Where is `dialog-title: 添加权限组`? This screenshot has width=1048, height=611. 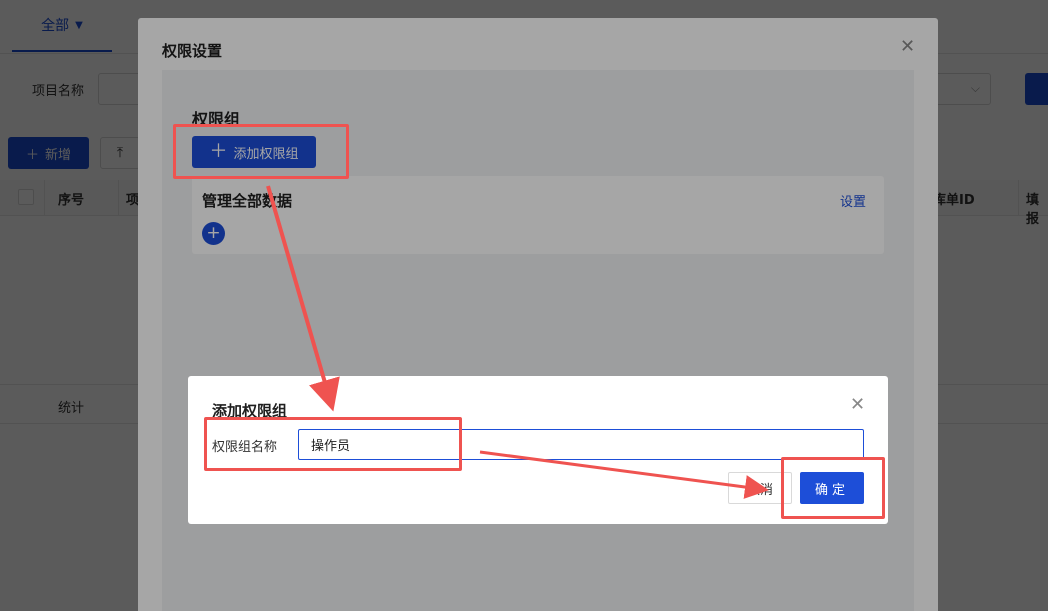 dialog-title: 添加权限组 is located at coordinates (250, 411).